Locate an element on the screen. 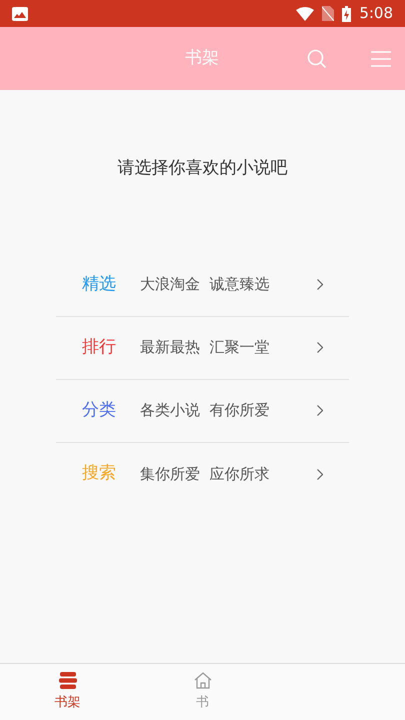 This screenshot has width=405, height=720. books-icon is located at coordinates (67, 680).